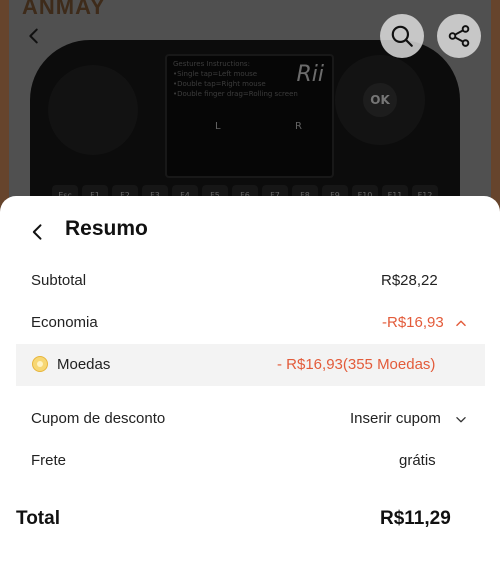 Image resolution: width=500 pixels, height=581 pixels. Describe the element at coordinates (106, 228) in the screenshot. I see `sheet-title: Resumo` at that location.